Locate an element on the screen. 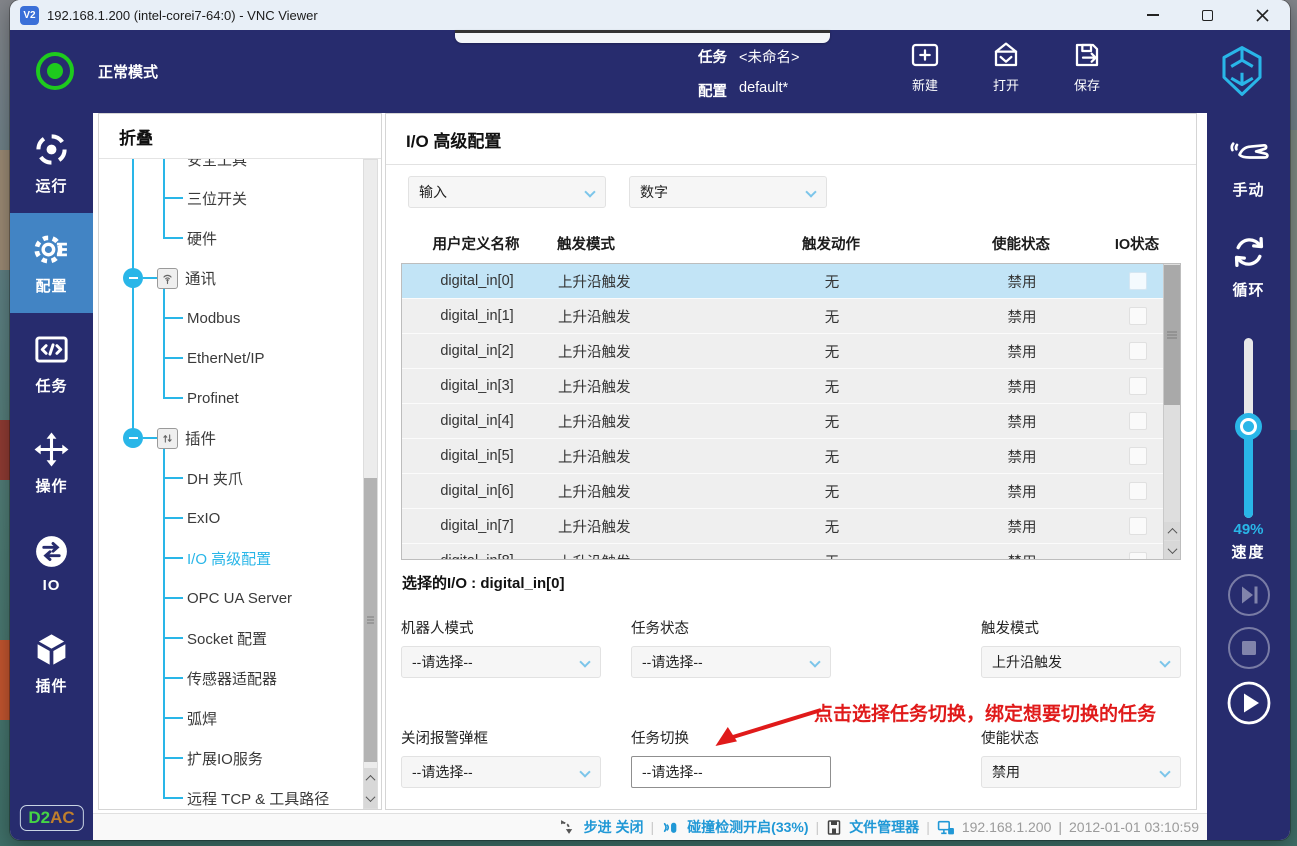 This screenshot has height=846, width=1297. sidebar-item-run: 运行 is located at coordinates (51, 163).